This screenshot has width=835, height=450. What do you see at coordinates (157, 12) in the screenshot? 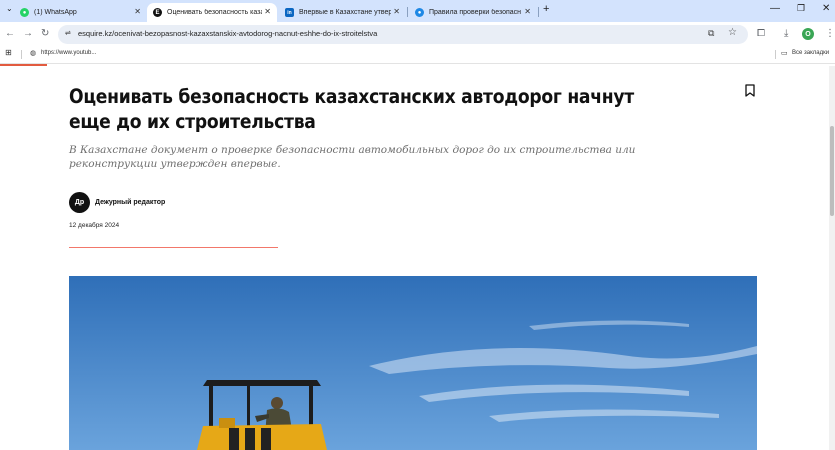
I see `esquire-icon: E` at bounding box center [157, 12].